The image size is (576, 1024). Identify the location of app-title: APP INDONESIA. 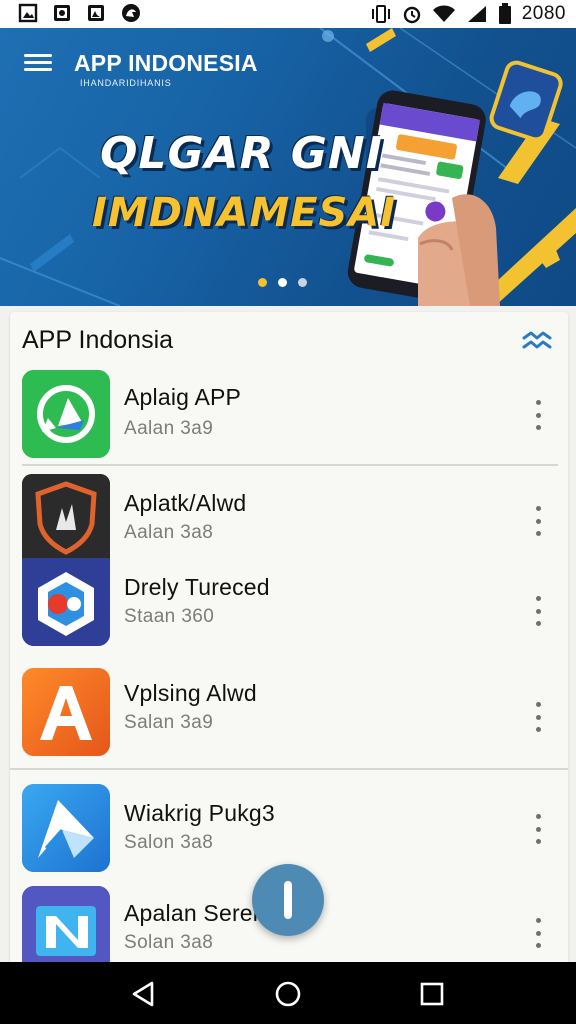
(166, 63).